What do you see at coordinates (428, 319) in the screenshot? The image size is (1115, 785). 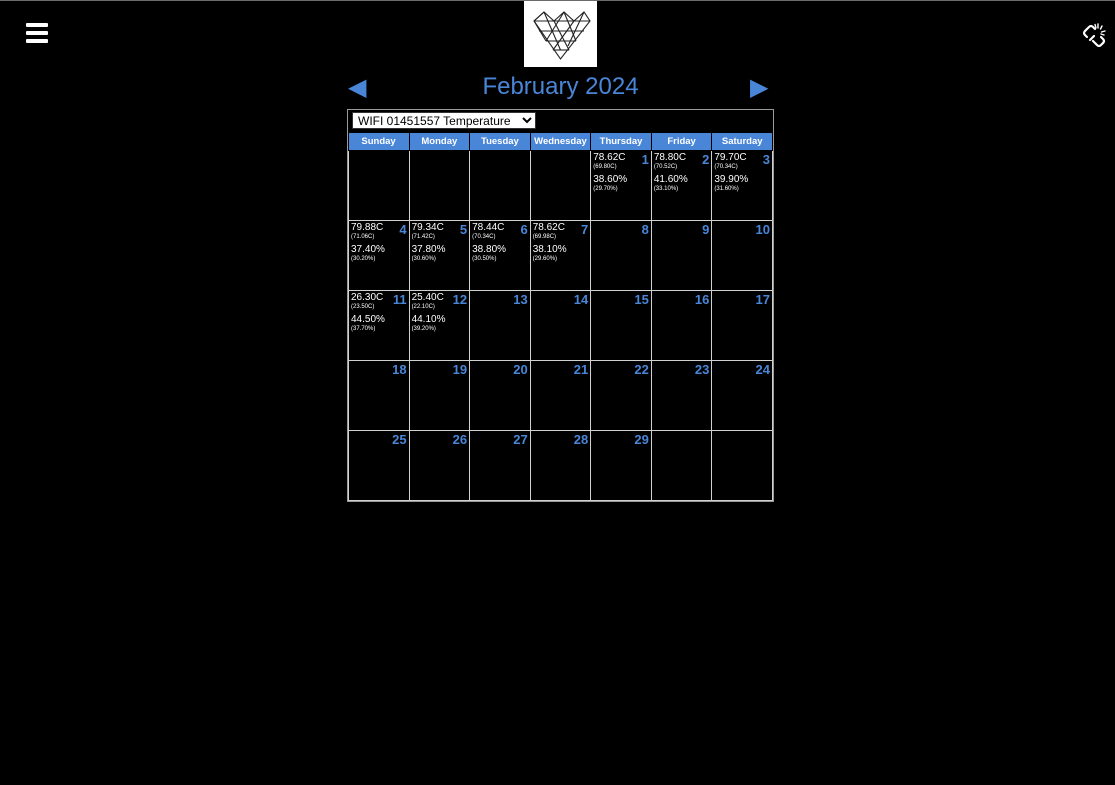 I see `humidity-value: 44.10%` at bounding box center [428, 319].